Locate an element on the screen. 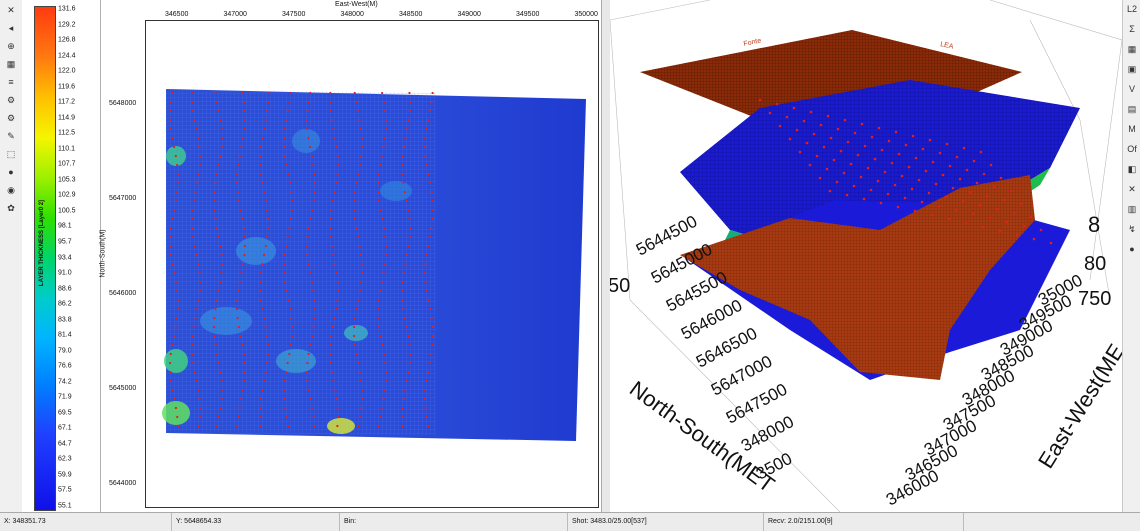 The image size is (1140, 531). box-icon: ▣ is located at coordinates (1132, 69).